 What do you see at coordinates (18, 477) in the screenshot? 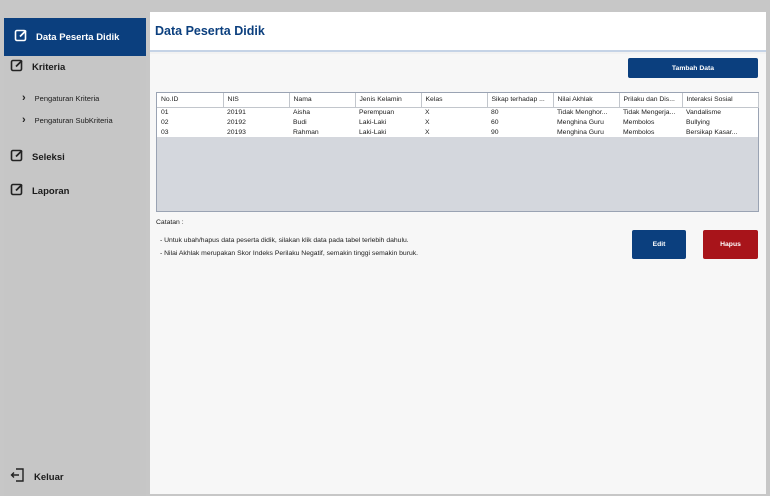
I see `logout-icon` at bounding box center [18, 477].